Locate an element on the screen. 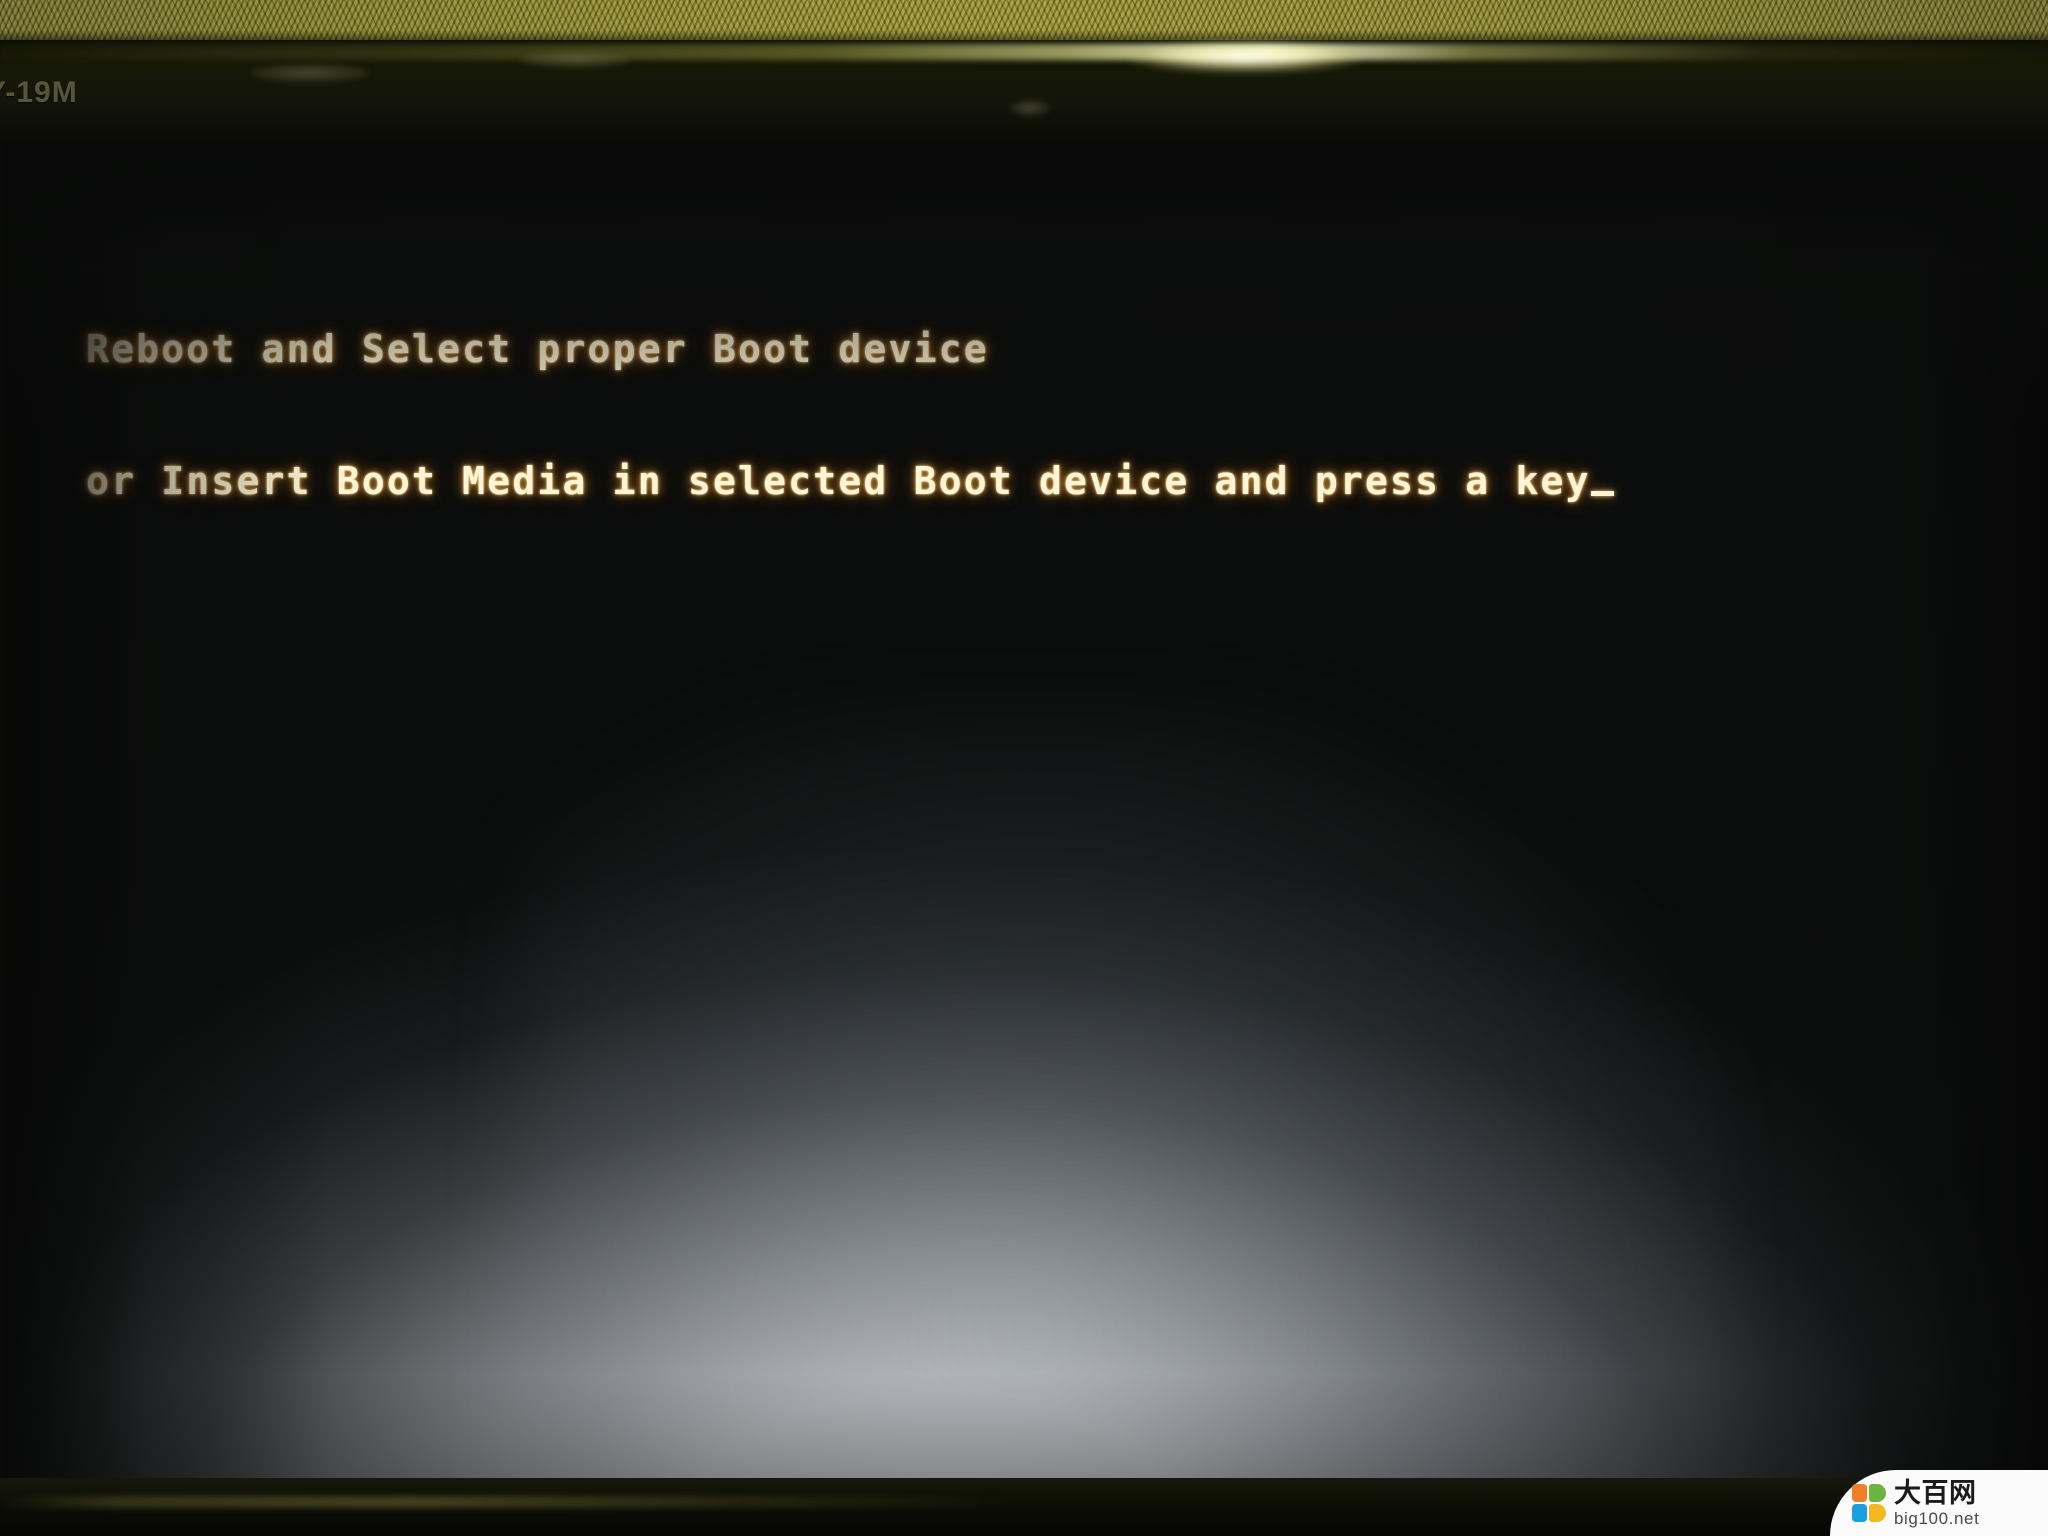  logo-square-orange is located at coordinates (1859, 1493).